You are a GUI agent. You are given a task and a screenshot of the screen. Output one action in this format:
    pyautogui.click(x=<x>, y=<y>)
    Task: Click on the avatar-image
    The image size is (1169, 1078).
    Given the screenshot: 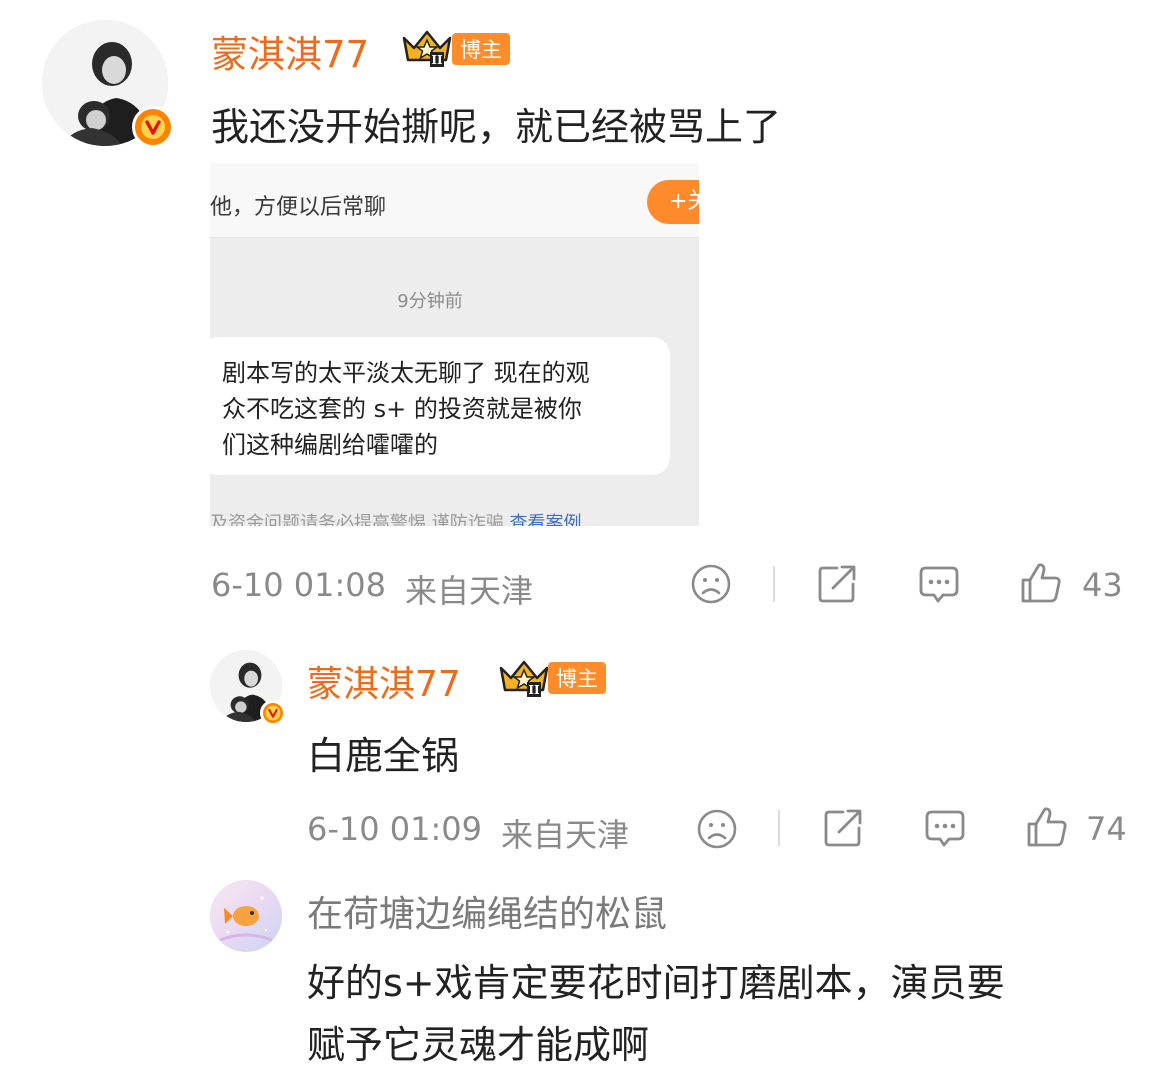 What is the action you would take?
    pyautogui.click(x=246, y=916)
    